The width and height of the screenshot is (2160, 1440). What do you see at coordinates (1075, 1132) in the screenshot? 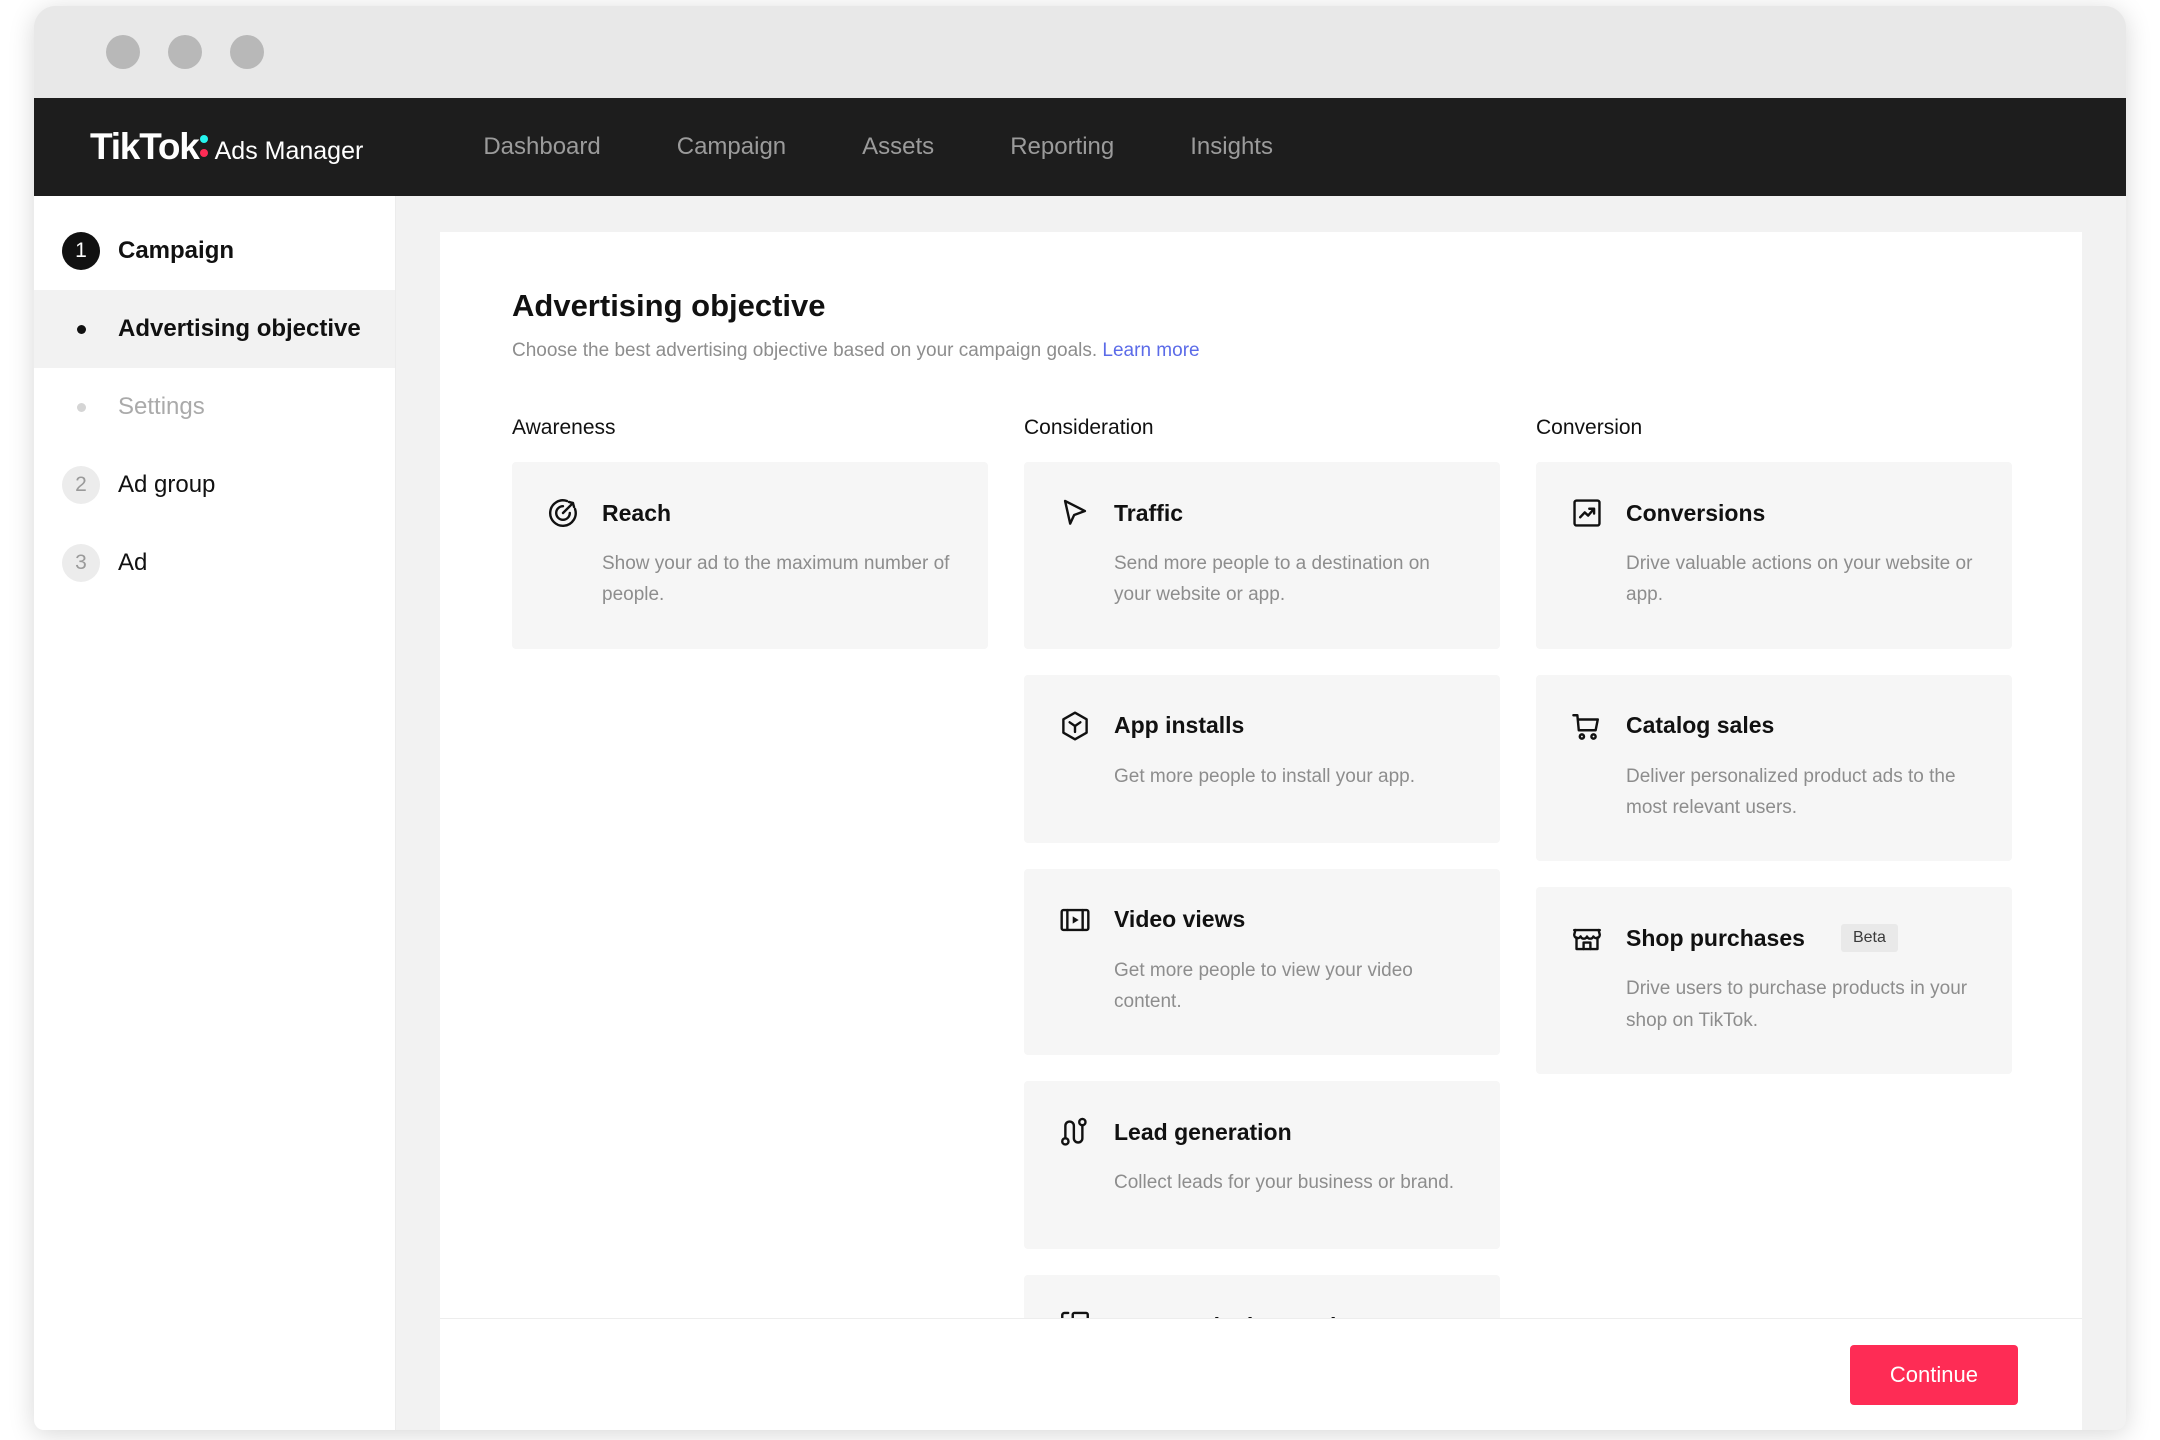
I see `lead-path-icon` at bounding box center [1075, 1132].